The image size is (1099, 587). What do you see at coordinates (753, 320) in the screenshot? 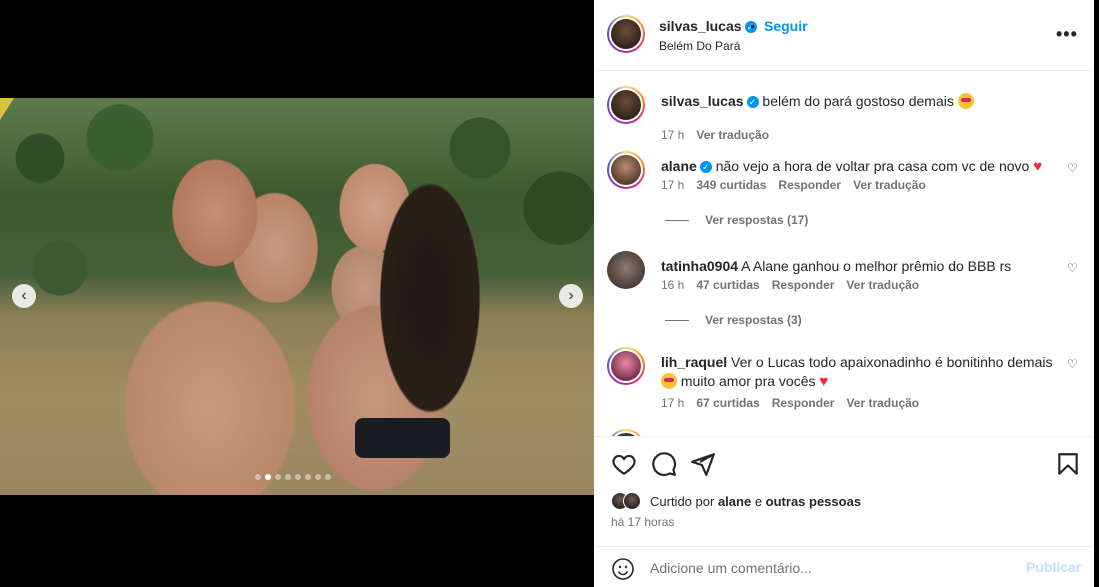
I see `view-replies-label: Ver respostas (3)` at bounding box center [753, 320].